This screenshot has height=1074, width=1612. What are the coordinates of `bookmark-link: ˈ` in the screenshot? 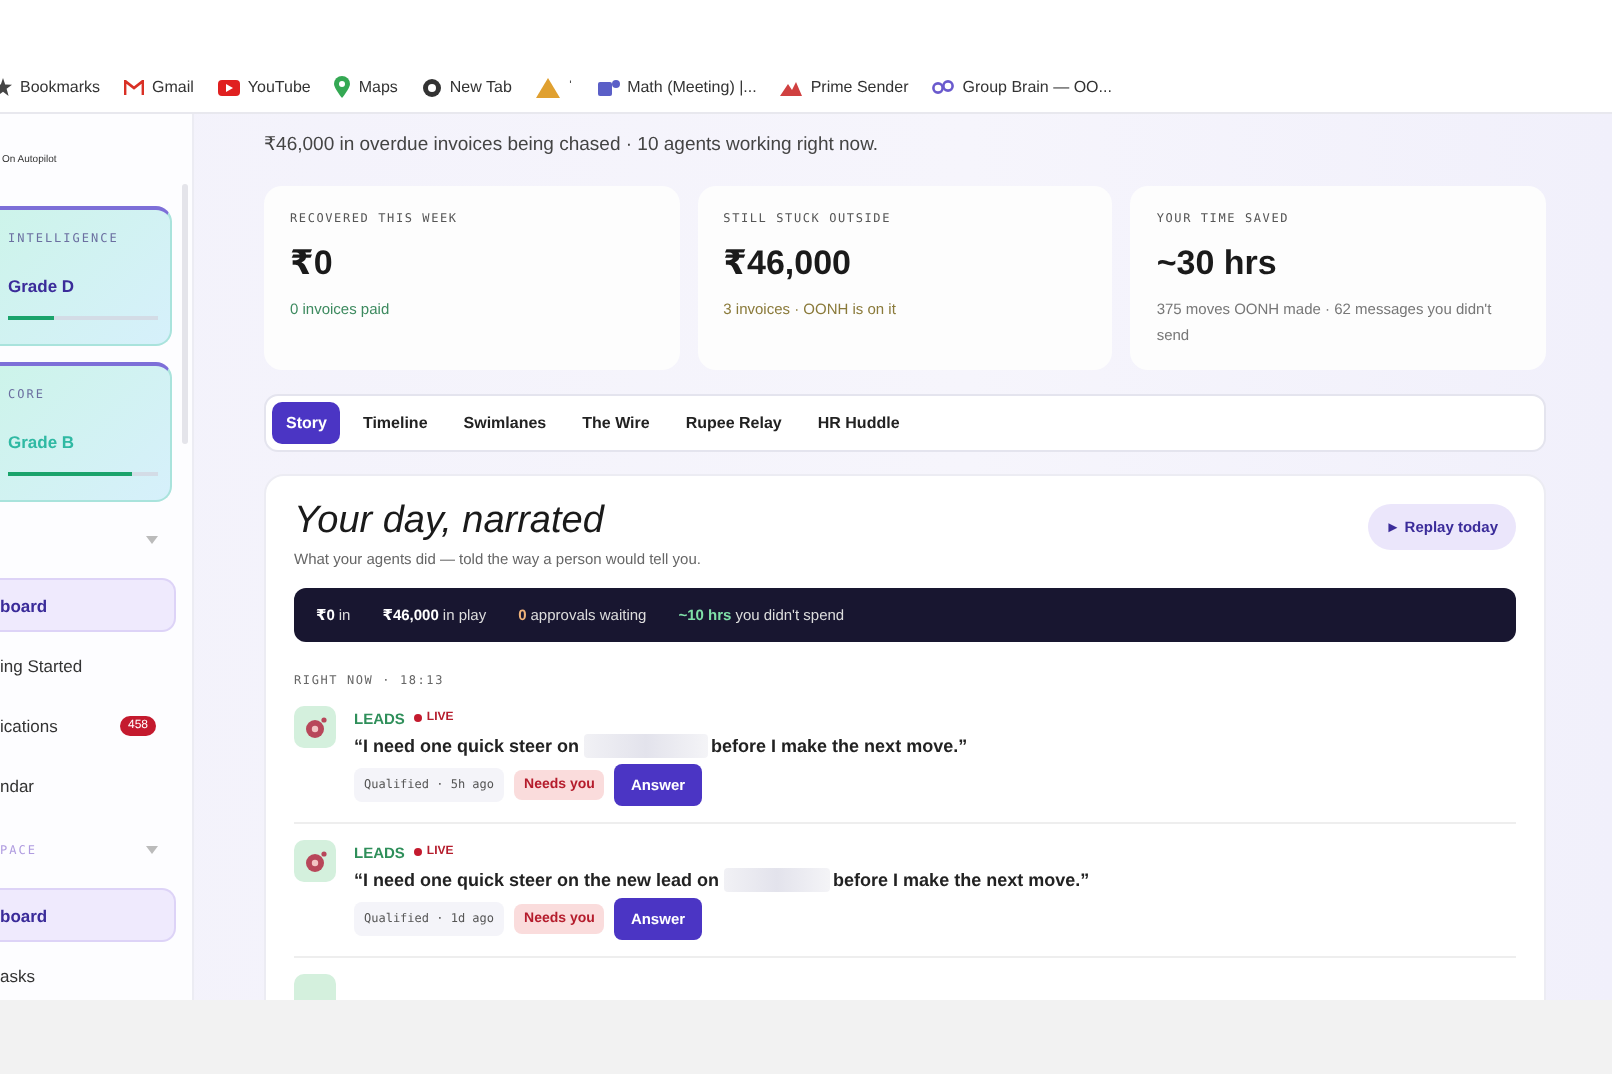 It's located at (554, 87).